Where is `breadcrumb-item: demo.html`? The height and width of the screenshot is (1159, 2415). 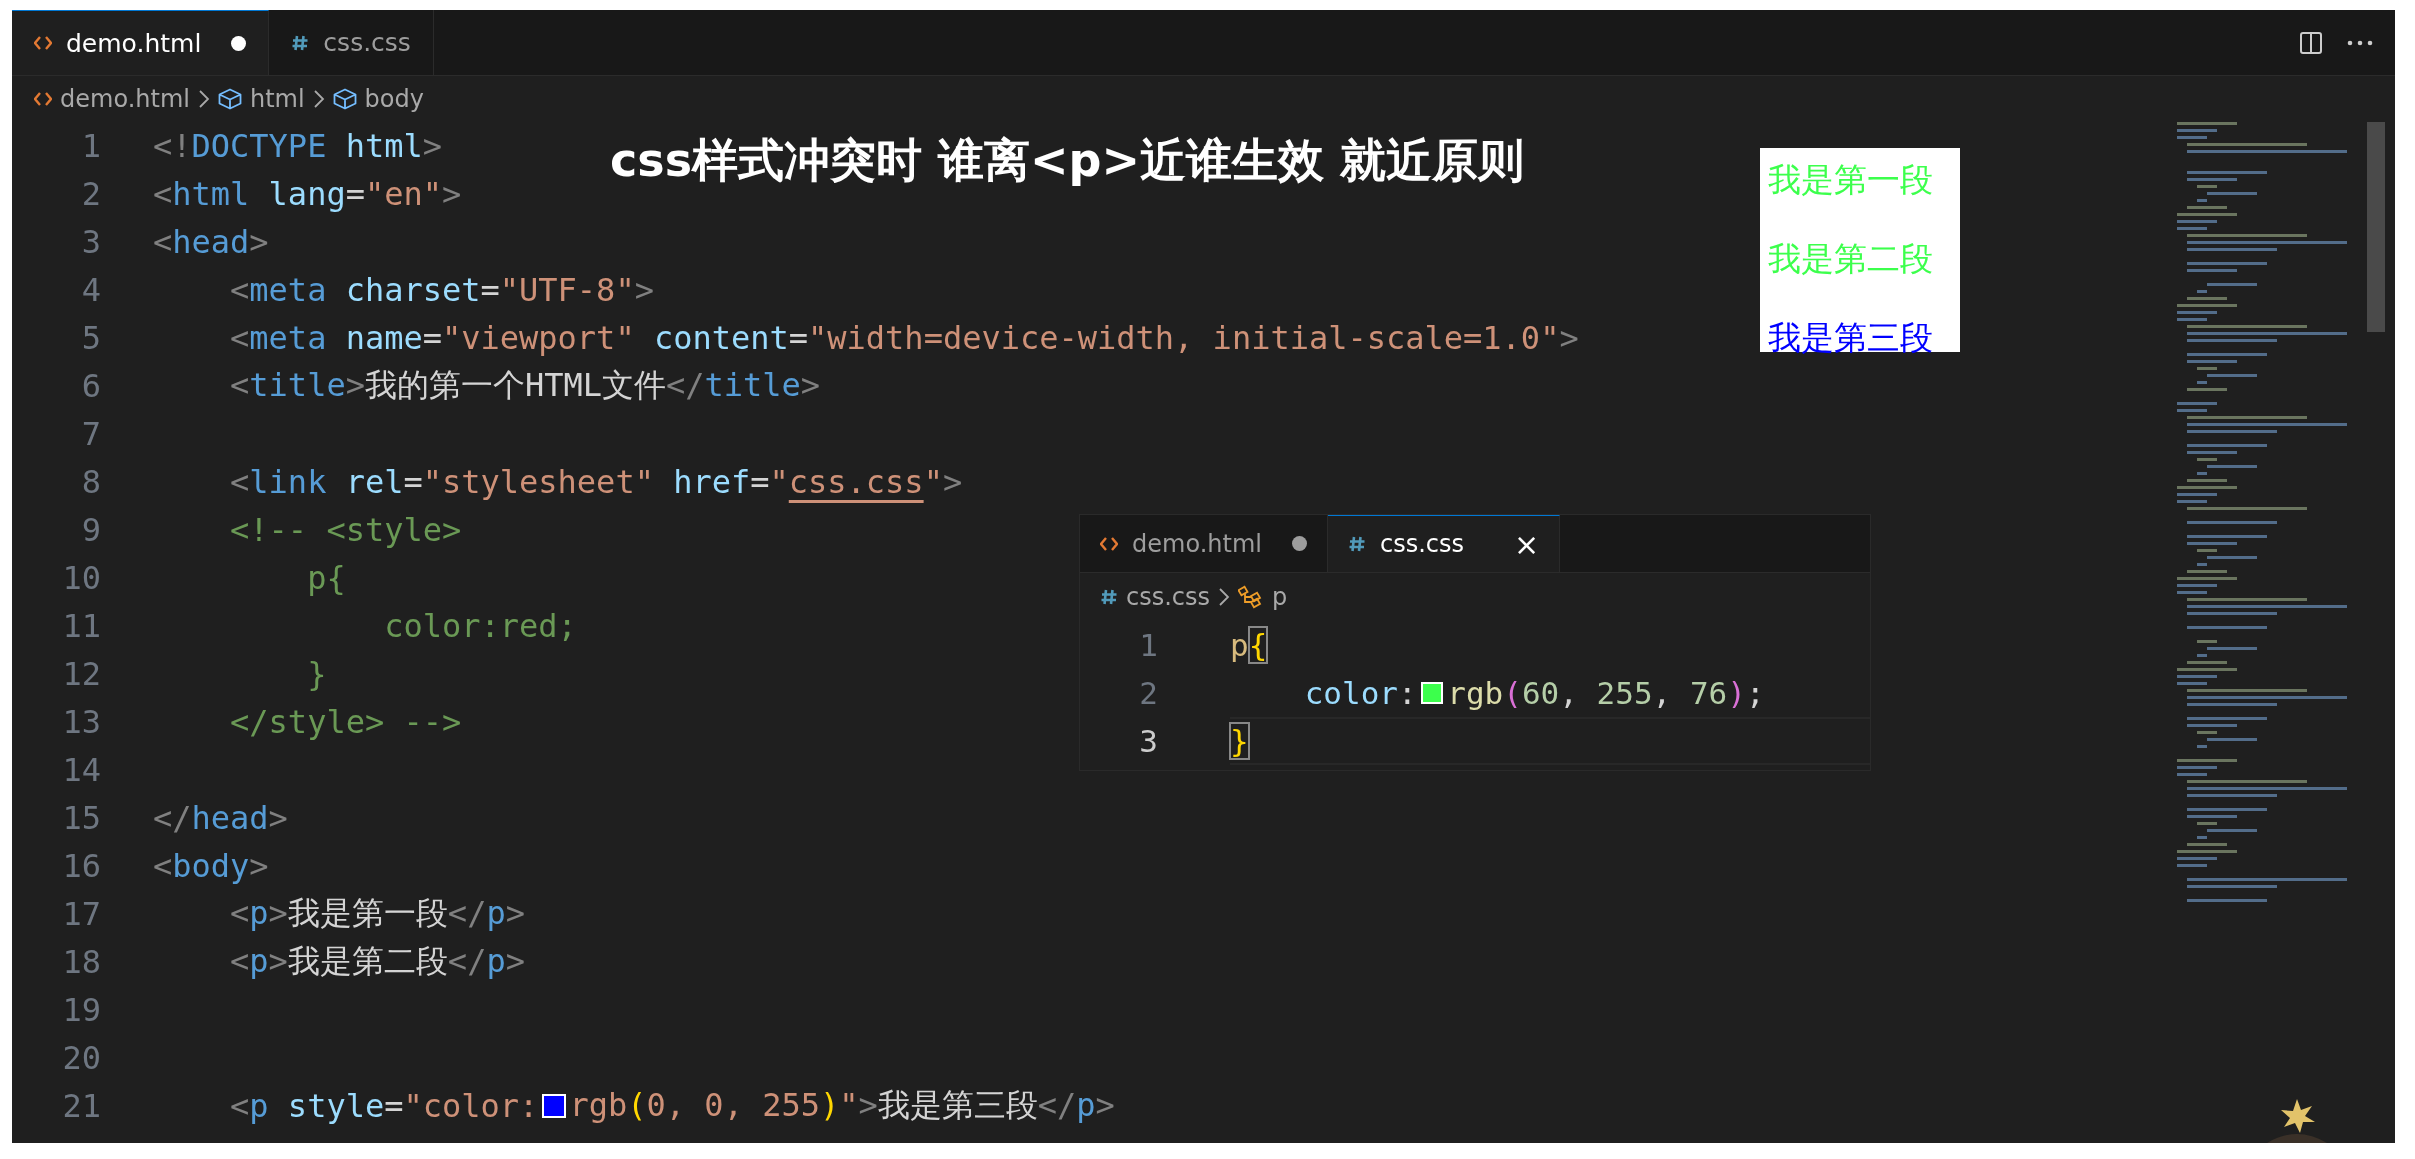 breadcrumb-item: demo.html is located at coordinates (125, 99).